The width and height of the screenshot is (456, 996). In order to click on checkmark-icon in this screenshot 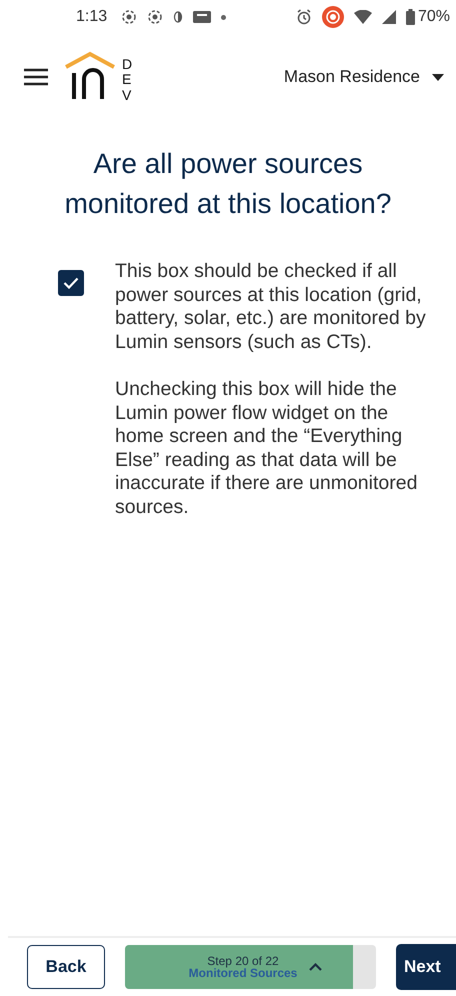, I will do `click(71, 283)`.